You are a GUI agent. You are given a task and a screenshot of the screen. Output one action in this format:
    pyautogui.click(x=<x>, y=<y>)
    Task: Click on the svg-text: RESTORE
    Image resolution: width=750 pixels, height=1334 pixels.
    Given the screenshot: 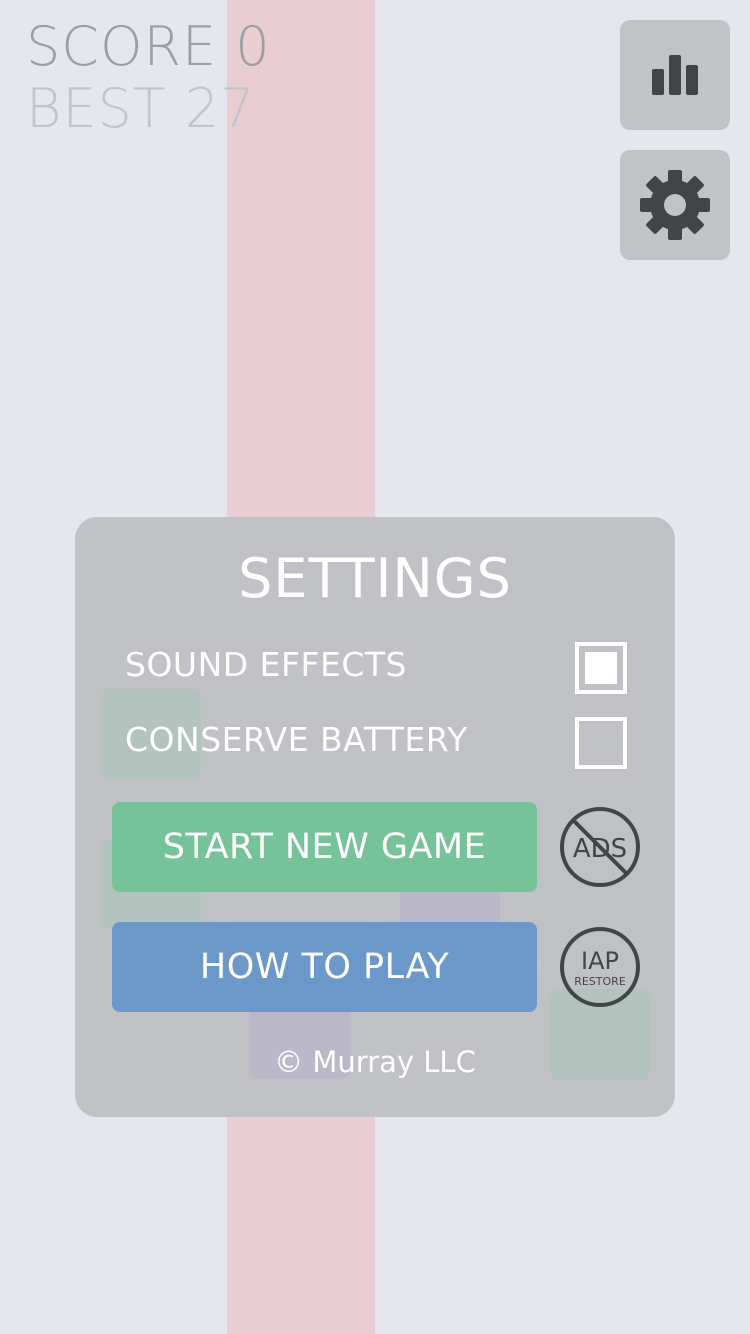 What is the action you would take?
    pyautogui.click(x=600, y=981)
    